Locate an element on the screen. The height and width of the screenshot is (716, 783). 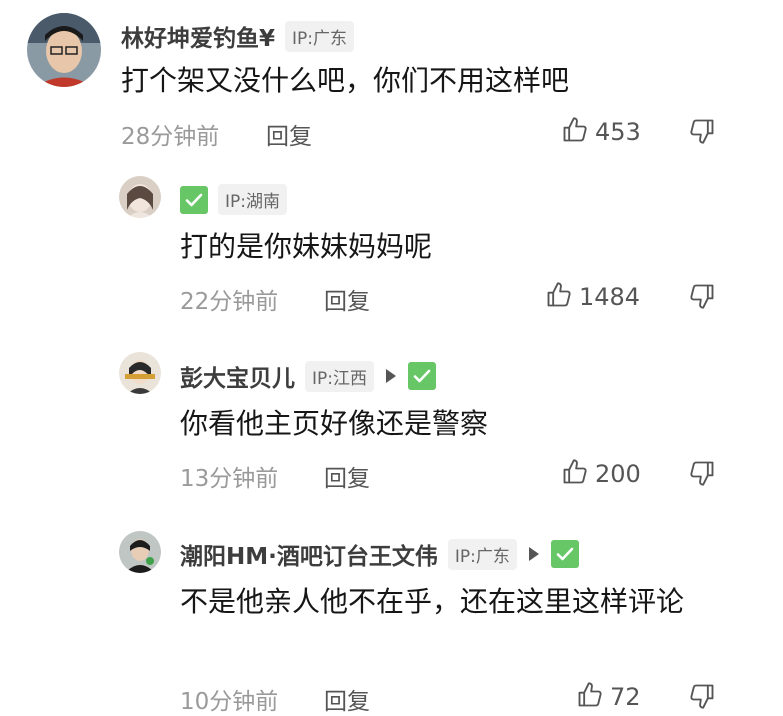
ip-location-badge: IP:江西 is located at coordinates (339, 376).